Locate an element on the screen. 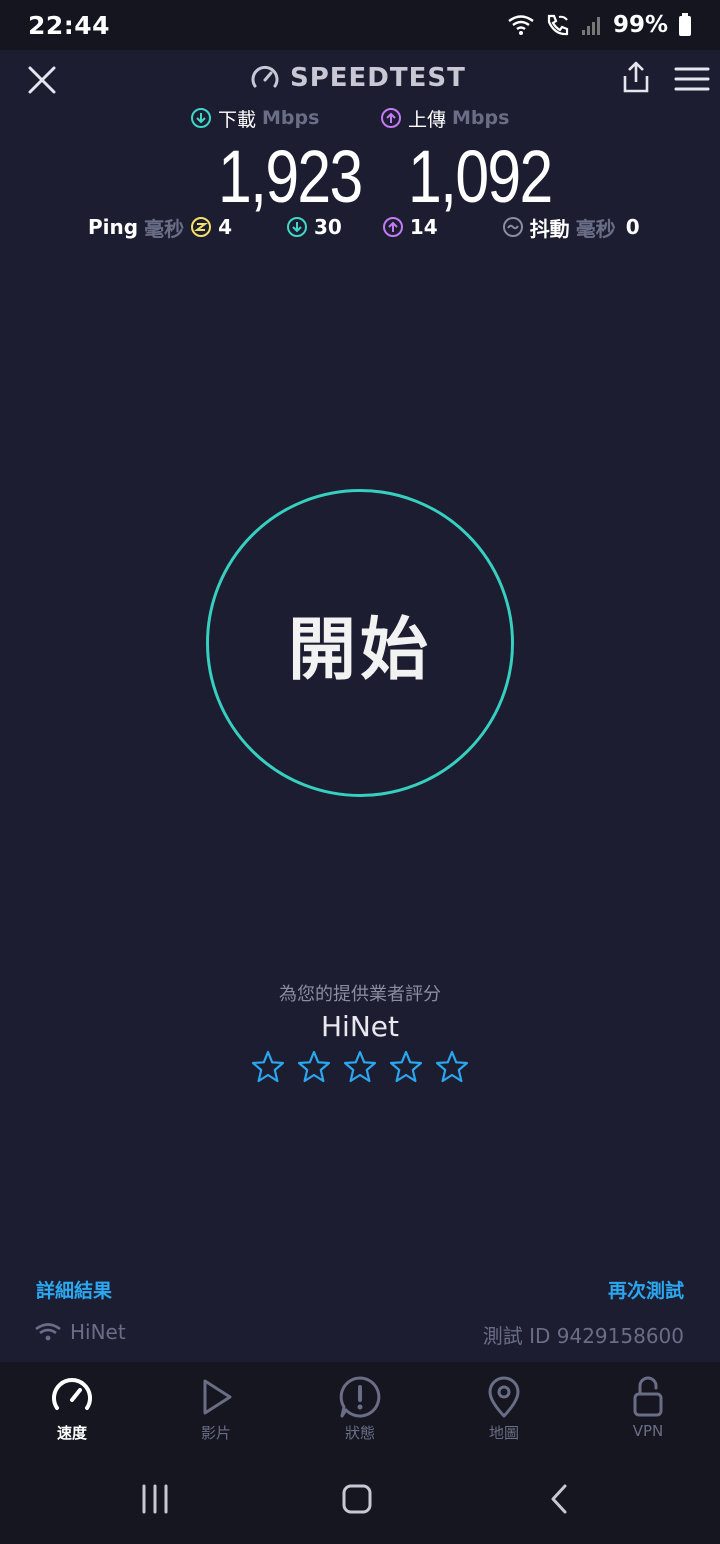 This screenshot has height=1544, width=720. upload-ping-icon is located at coordinates (392, 227).